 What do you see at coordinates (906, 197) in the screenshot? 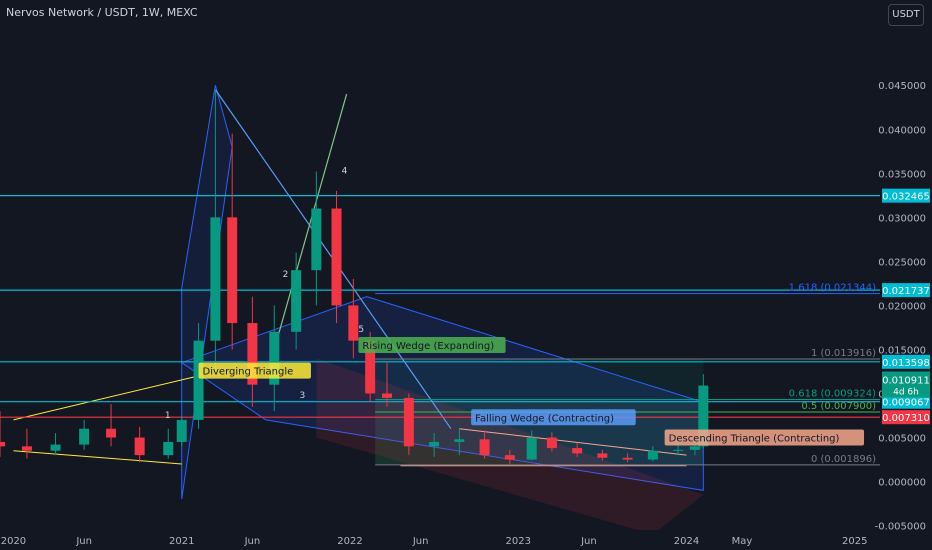
I see `level-tag-text: 0.032465` at bounding box center [906, 197].